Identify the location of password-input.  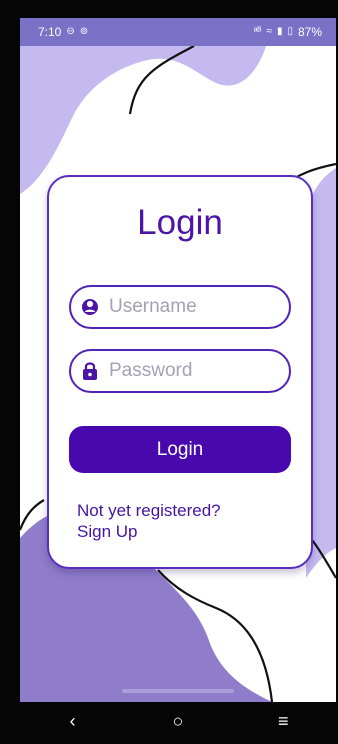
(194, 371).